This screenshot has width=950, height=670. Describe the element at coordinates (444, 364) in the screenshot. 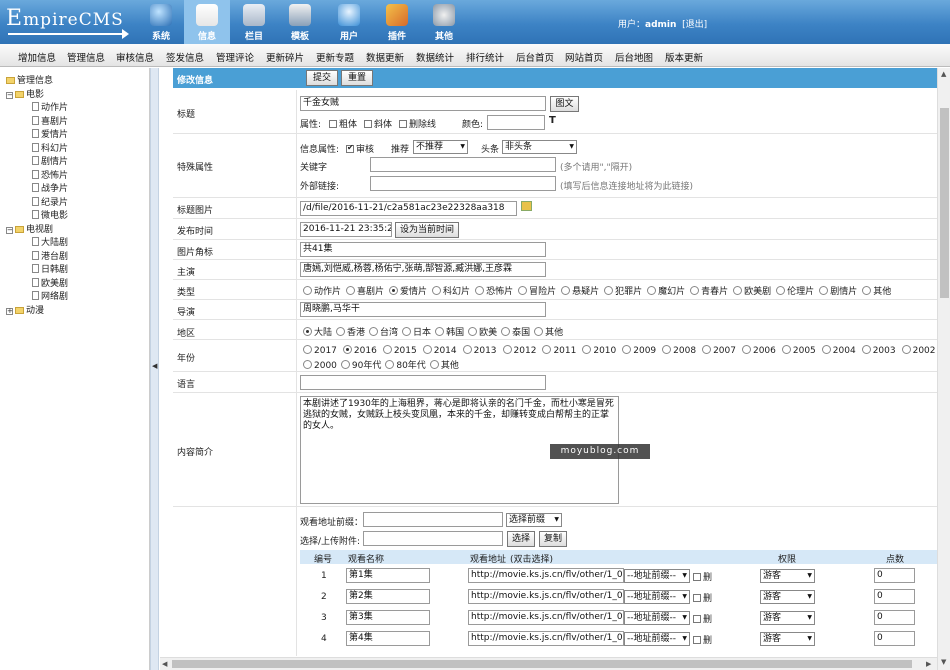

I see `radio-option: 其他` at that location.